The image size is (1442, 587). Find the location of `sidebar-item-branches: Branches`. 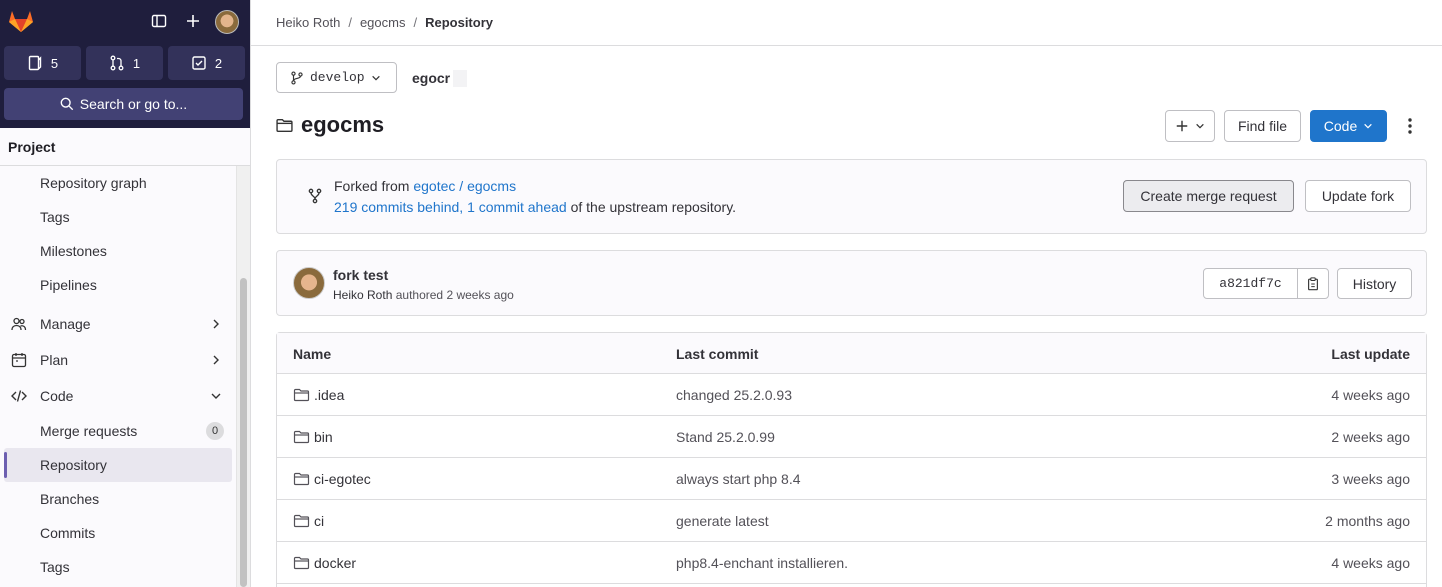

sidebar-item-branches: Branches is located at coordinates (118, 499).